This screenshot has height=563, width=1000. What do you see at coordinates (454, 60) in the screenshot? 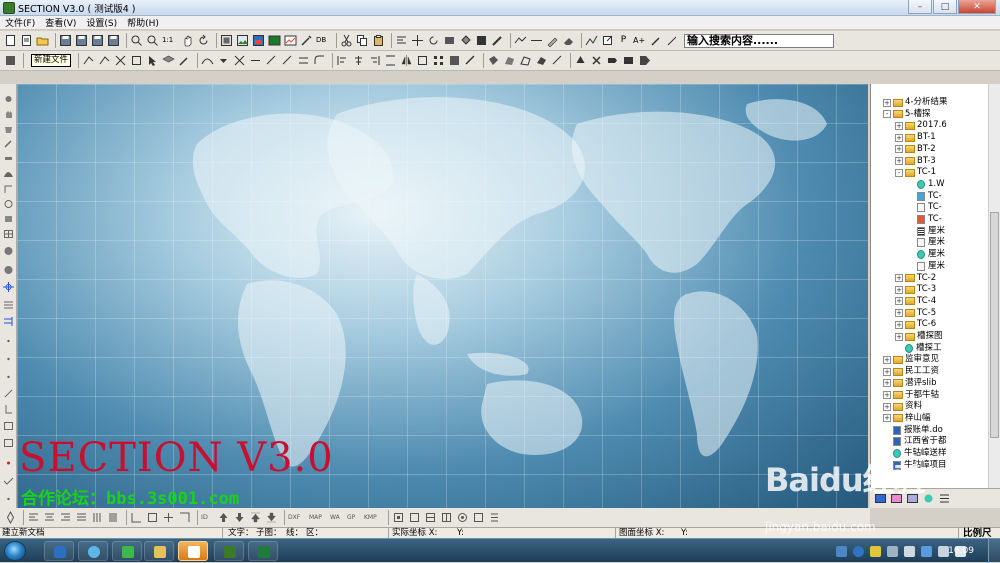
I see `block-icon` at bounding box center [454, 60].